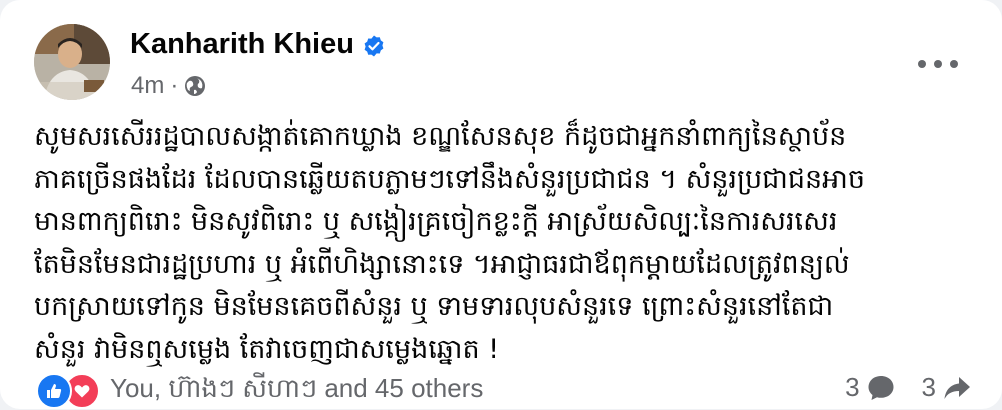  What do you see at coordinates (242, 44) in the screenshot?
I see `author-name-text: Kanharith Khieu` at bounding box center [242, 44].